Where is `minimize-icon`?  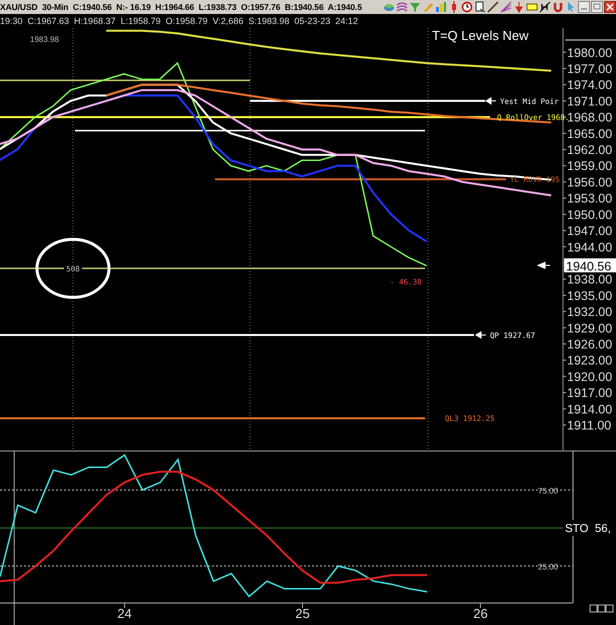 minimize-icon is located at coordinates (584, 7).